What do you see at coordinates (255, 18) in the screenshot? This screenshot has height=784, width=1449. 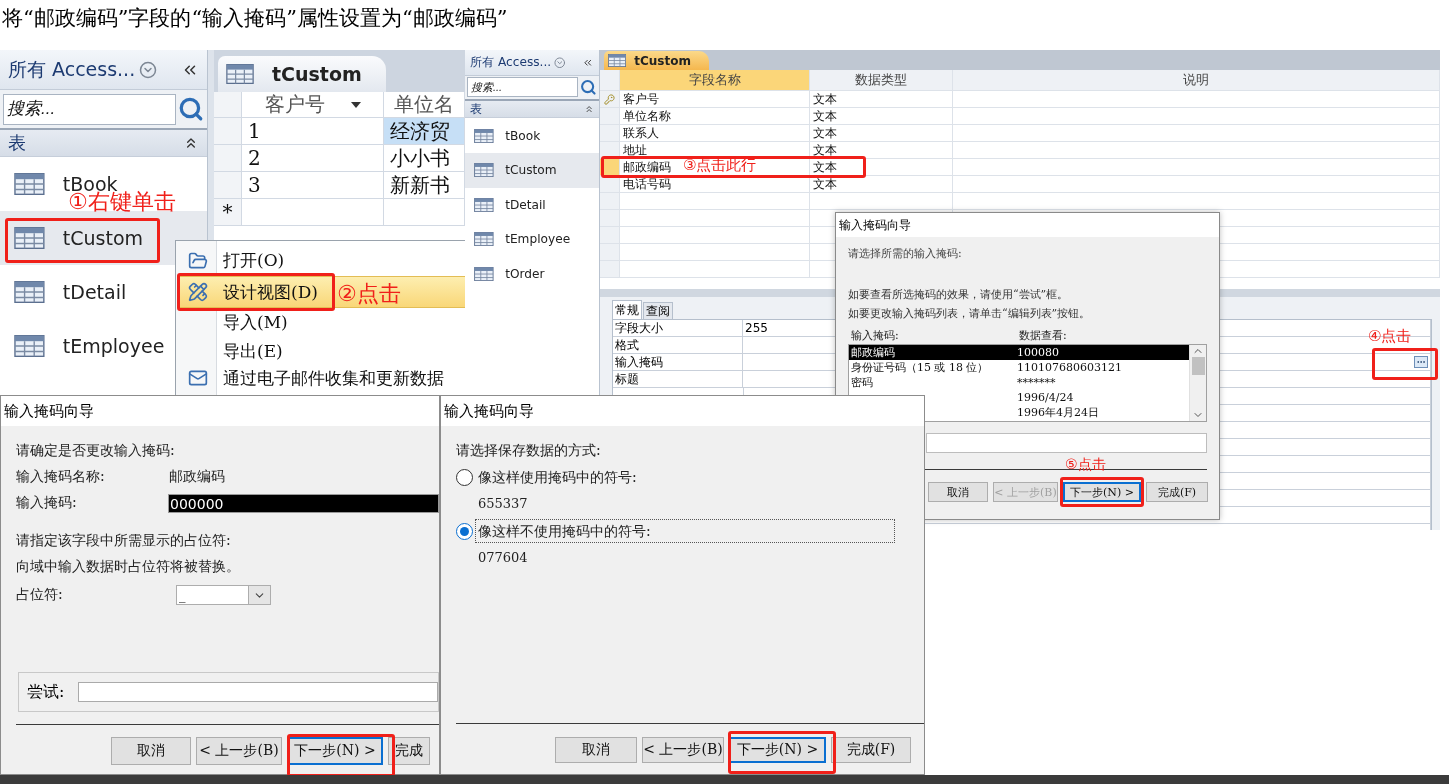 I see `instruction-text: 将“邮政编码”字段的“输入掩码”属性设置为“邮政编码”` at bounding box center [255, 18].